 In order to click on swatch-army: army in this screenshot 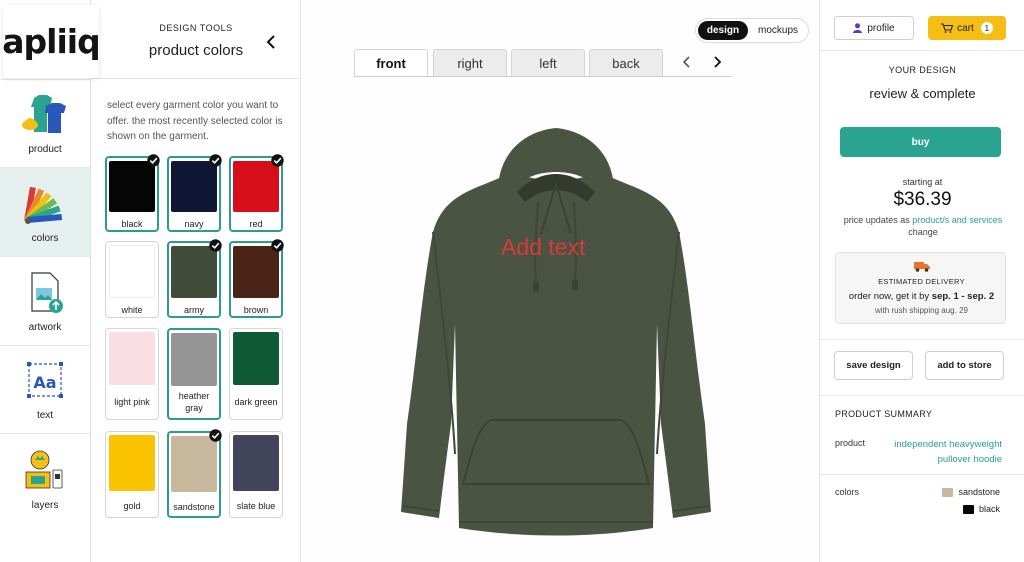, I will do `click(194, 278)`.